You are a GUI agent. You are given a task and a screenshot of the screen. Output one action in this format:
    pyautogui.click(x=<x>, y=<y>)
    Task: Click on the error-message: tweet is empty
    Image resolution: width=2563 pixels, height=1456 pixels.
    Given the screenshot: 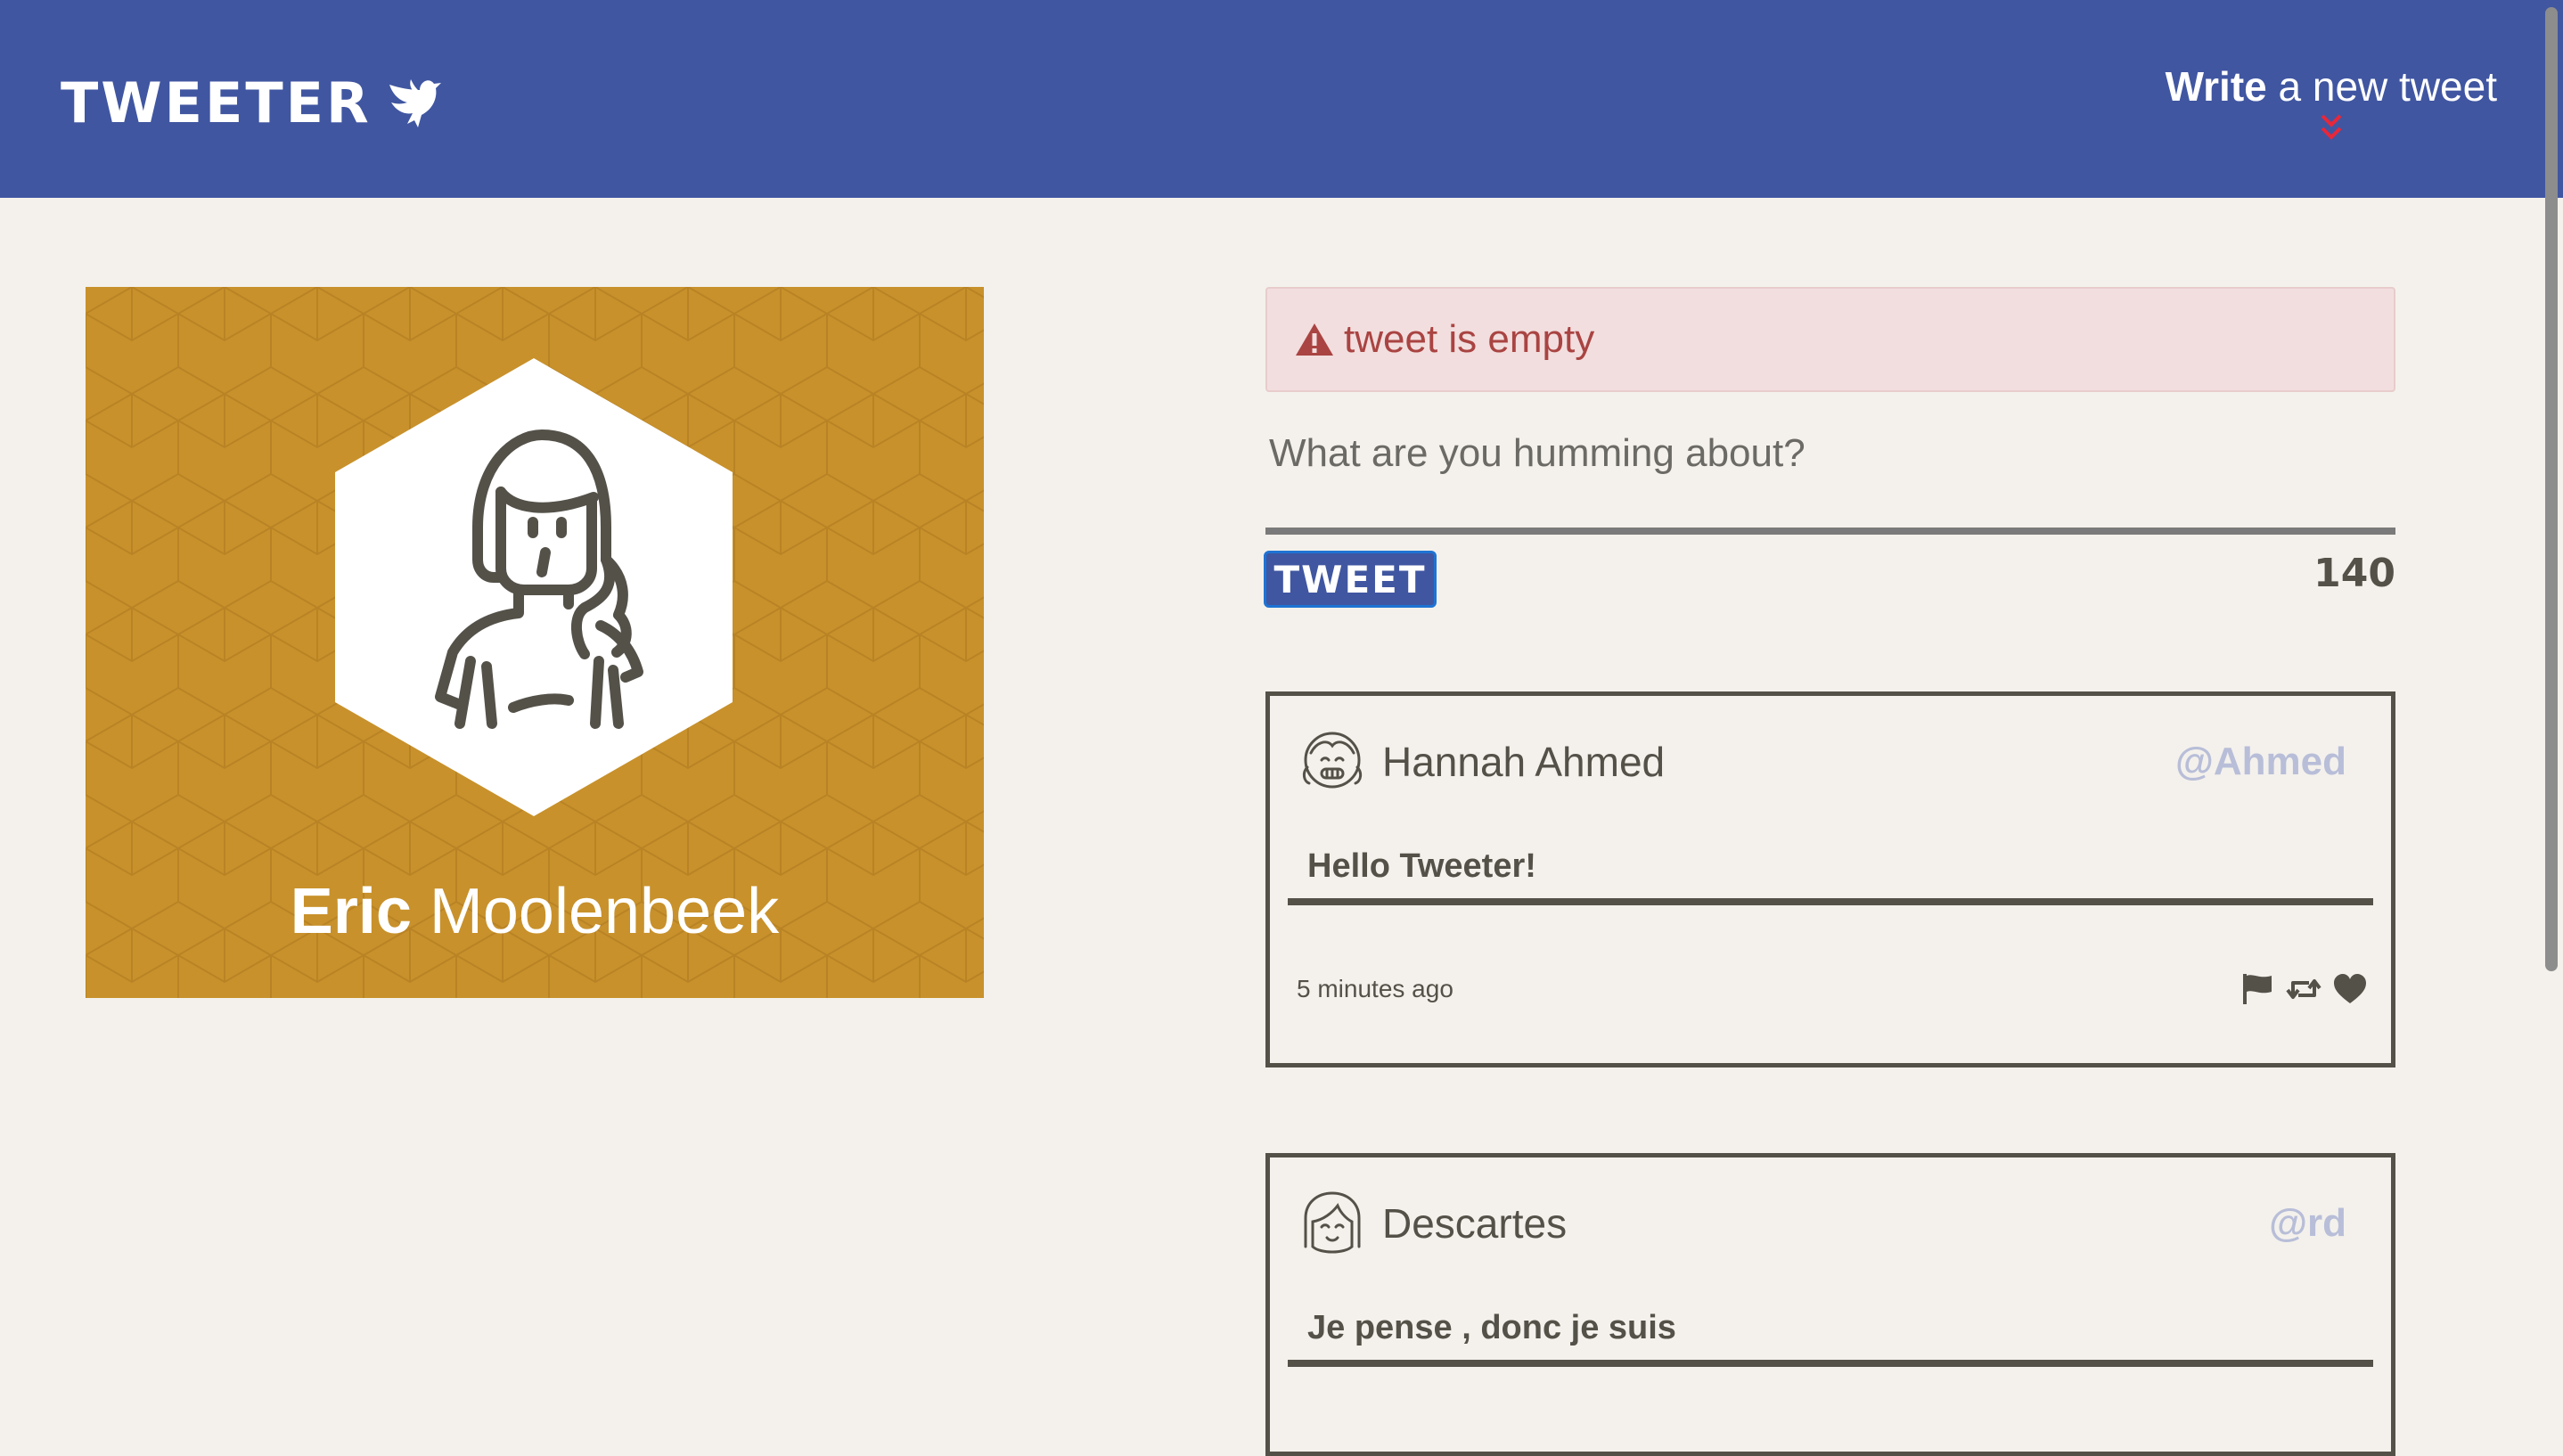 What is the action you would take?
    pyautogui.click(x=1469, y=339)
    